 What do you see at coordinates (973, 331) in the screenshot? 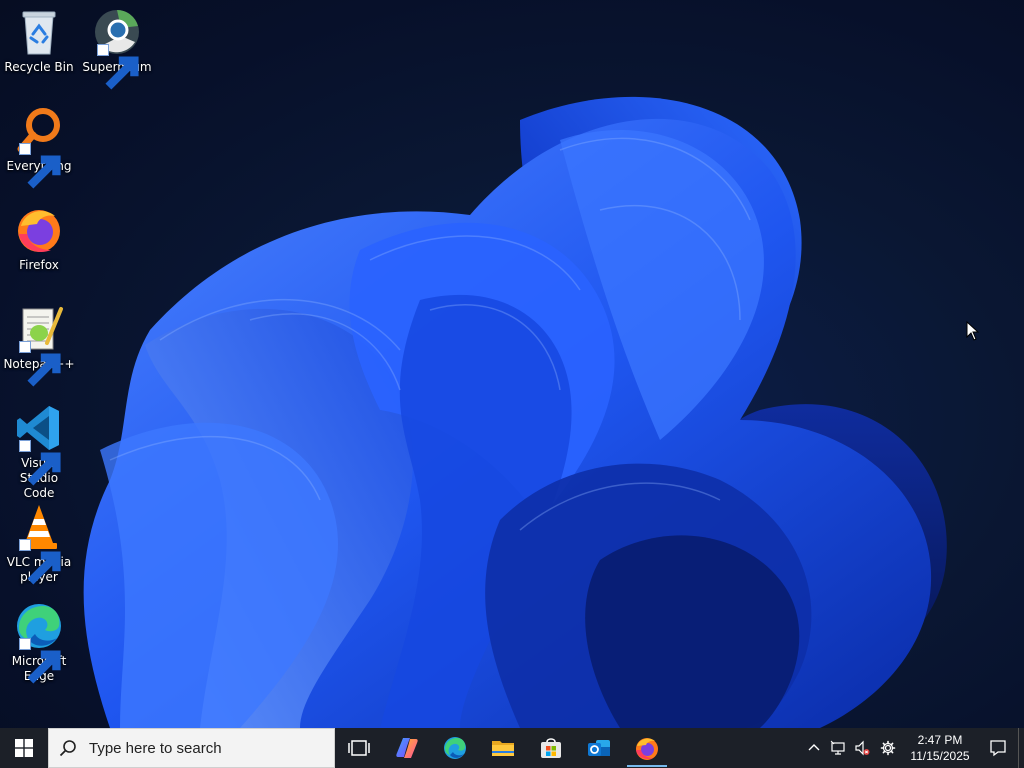
I see `mouse-cursor-icon` at bounding box center [973, 331].